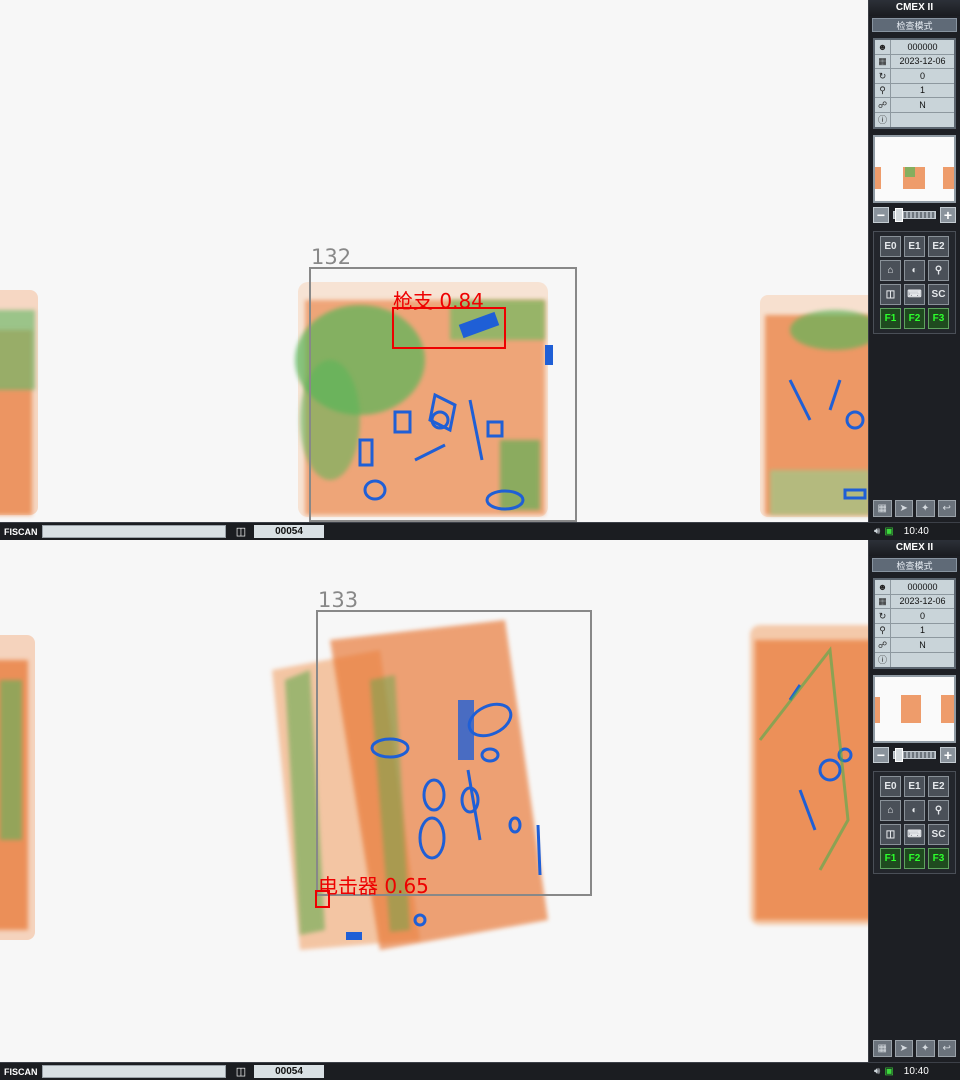 Image resolution: width=960 pixels, height=1080 pixels. Describe the element at coordinates (134, 1071) in the screenshot. I see `scan-progress-bar` at that location.